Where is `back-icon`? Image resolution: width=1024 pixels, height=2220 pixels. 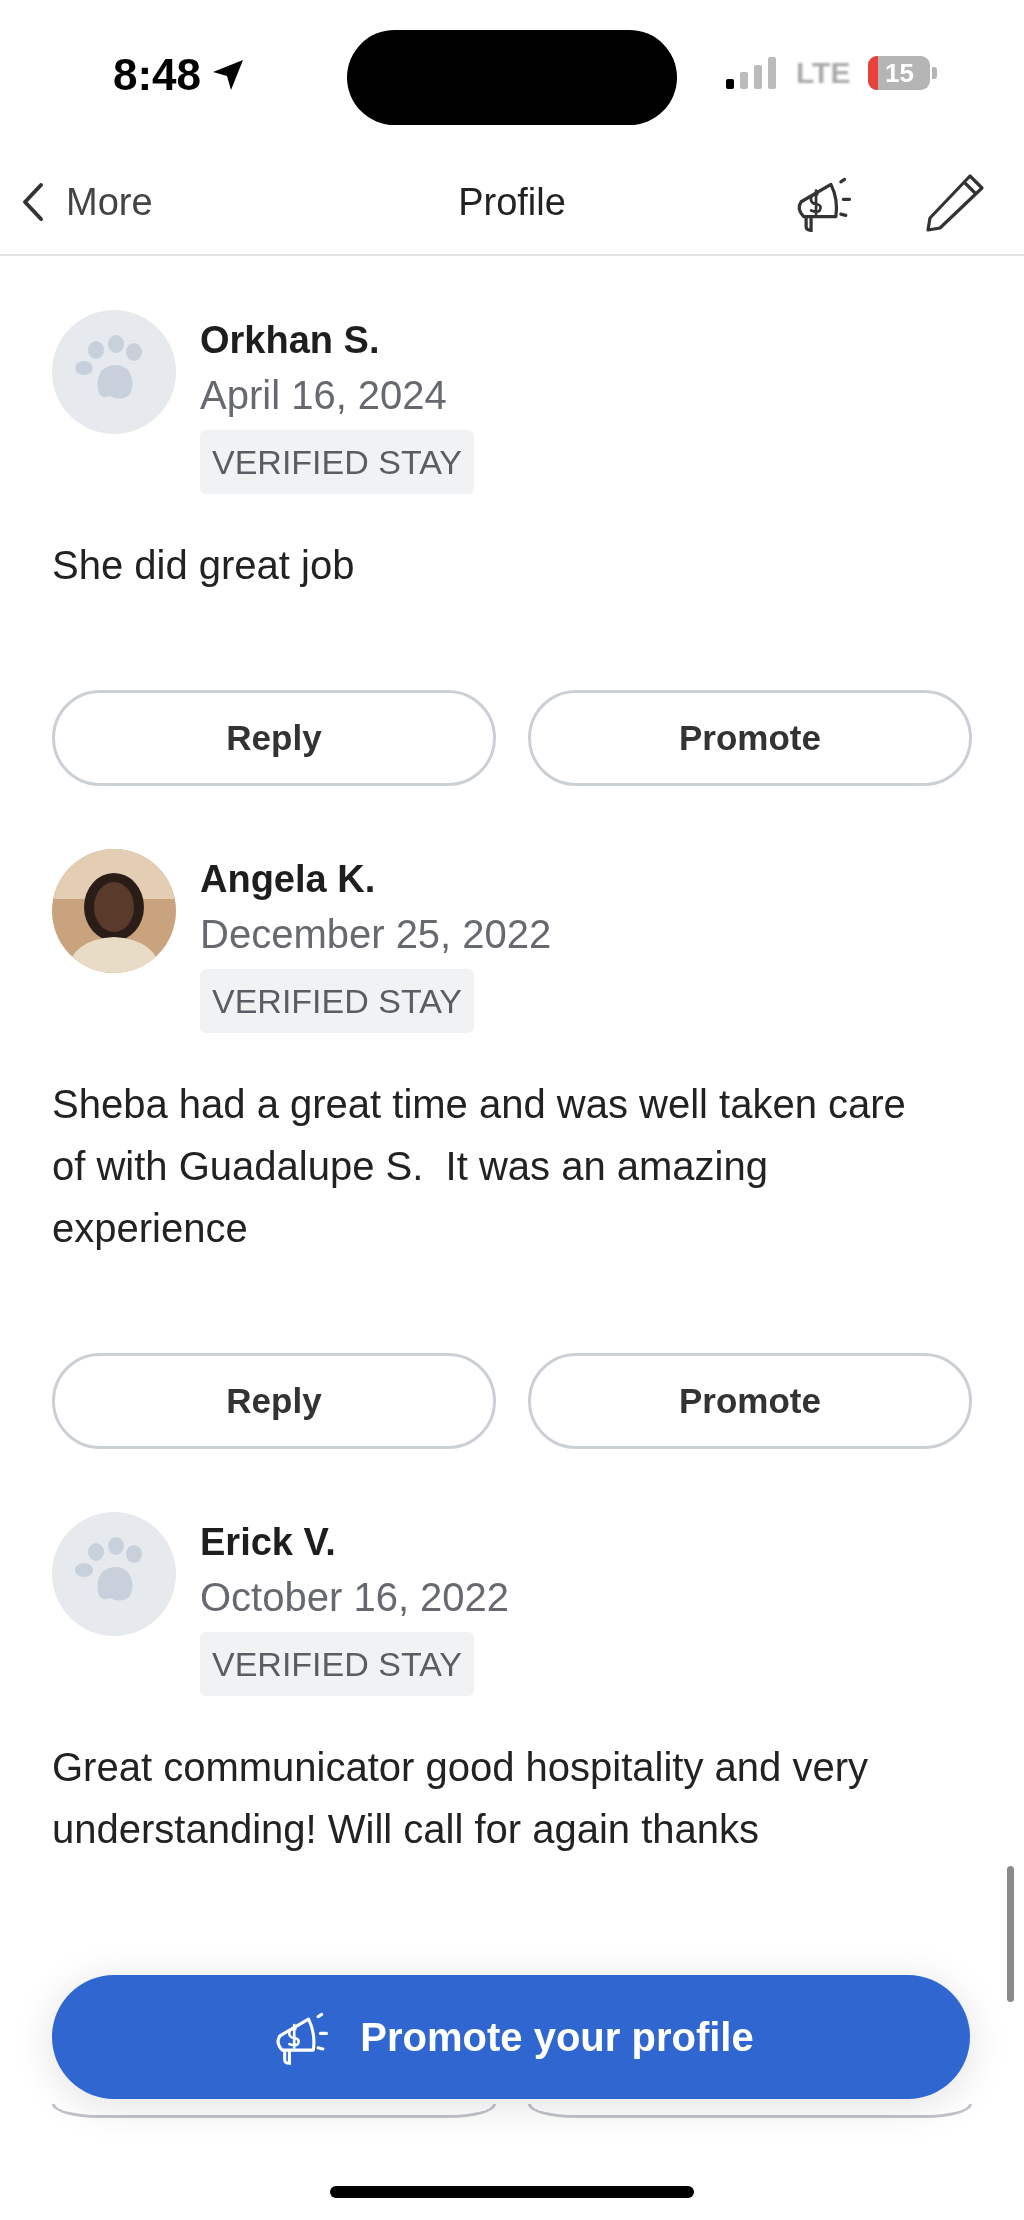
back-icon is located at coordinates (33, 202).